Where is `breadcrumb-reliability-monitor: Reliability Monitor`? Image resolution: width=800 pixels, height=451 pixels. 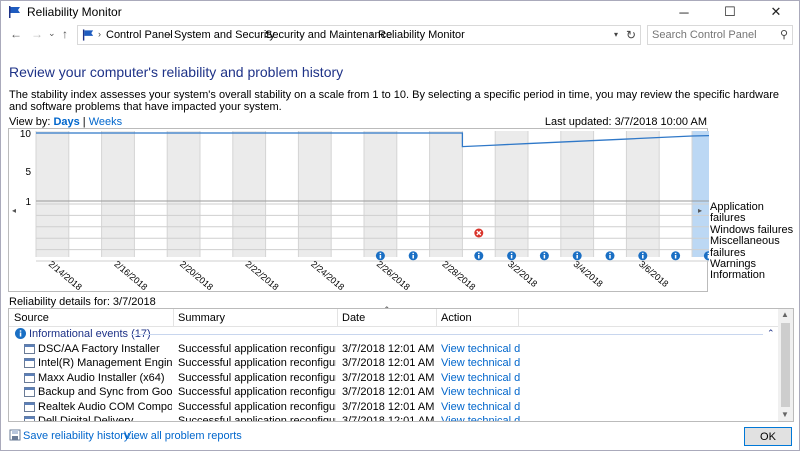 breadcrumb-reliability-monitor: Reliability Monitor is located at coordinates (421, 35).